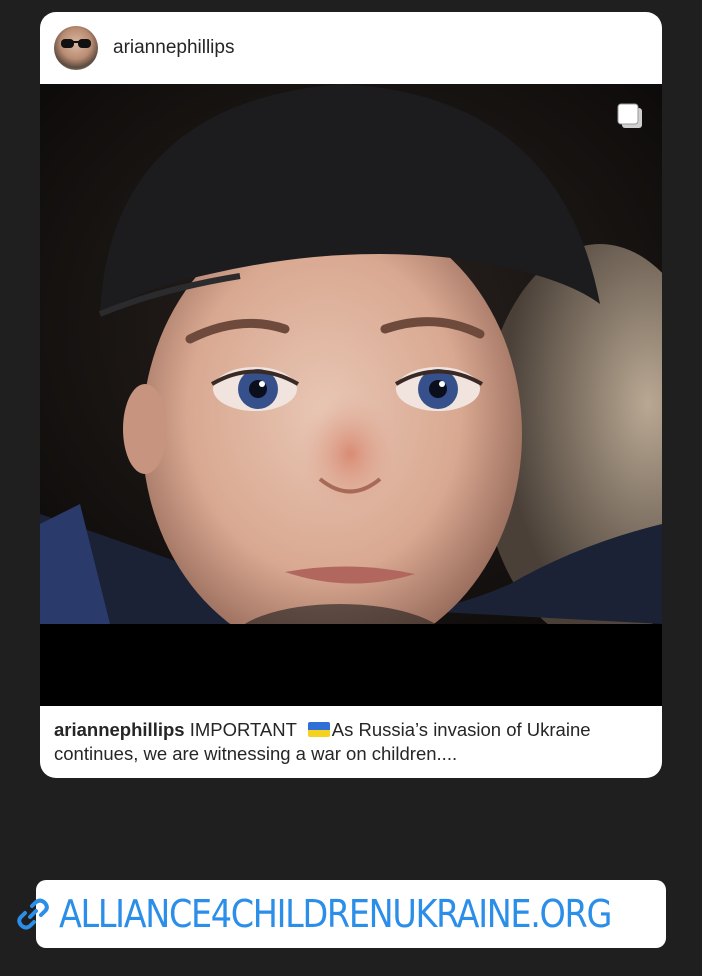 The image size is (702, 976). I want to click on caption-text-important: IMPORTANT, so click(243, 729).